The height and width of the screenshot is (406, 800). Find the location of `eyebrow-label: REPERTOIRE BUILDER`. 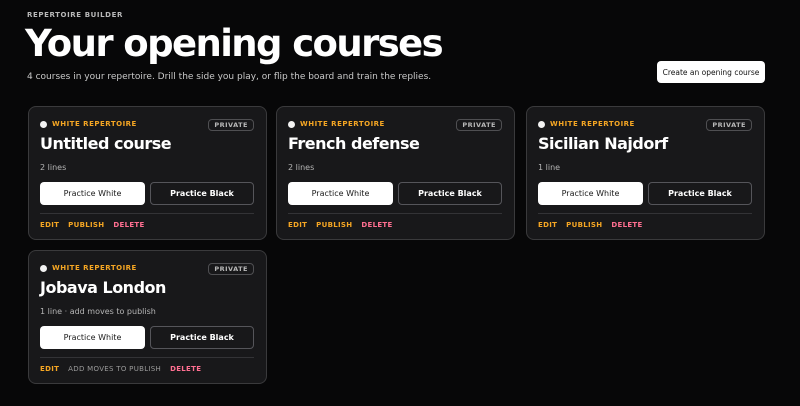

eyebrow-label: REPERTOIRE BUILDER is located at coordinates (75, 15).